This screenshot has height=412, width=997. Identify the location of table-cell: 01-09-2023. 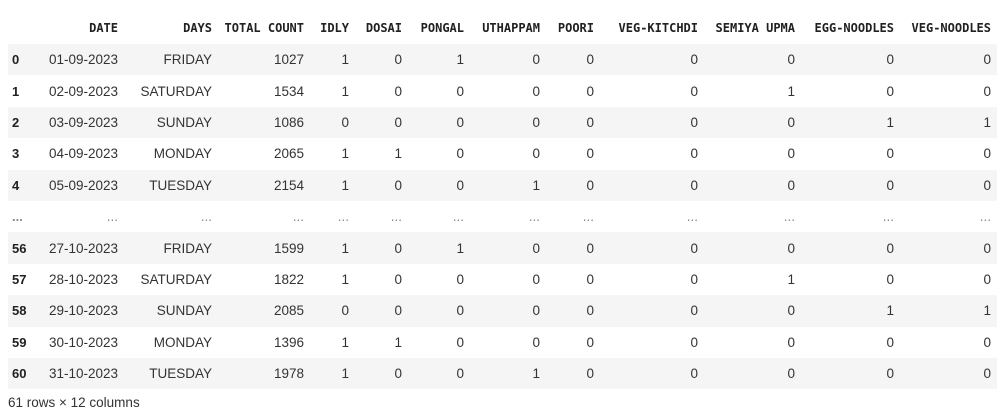
(83, 60).